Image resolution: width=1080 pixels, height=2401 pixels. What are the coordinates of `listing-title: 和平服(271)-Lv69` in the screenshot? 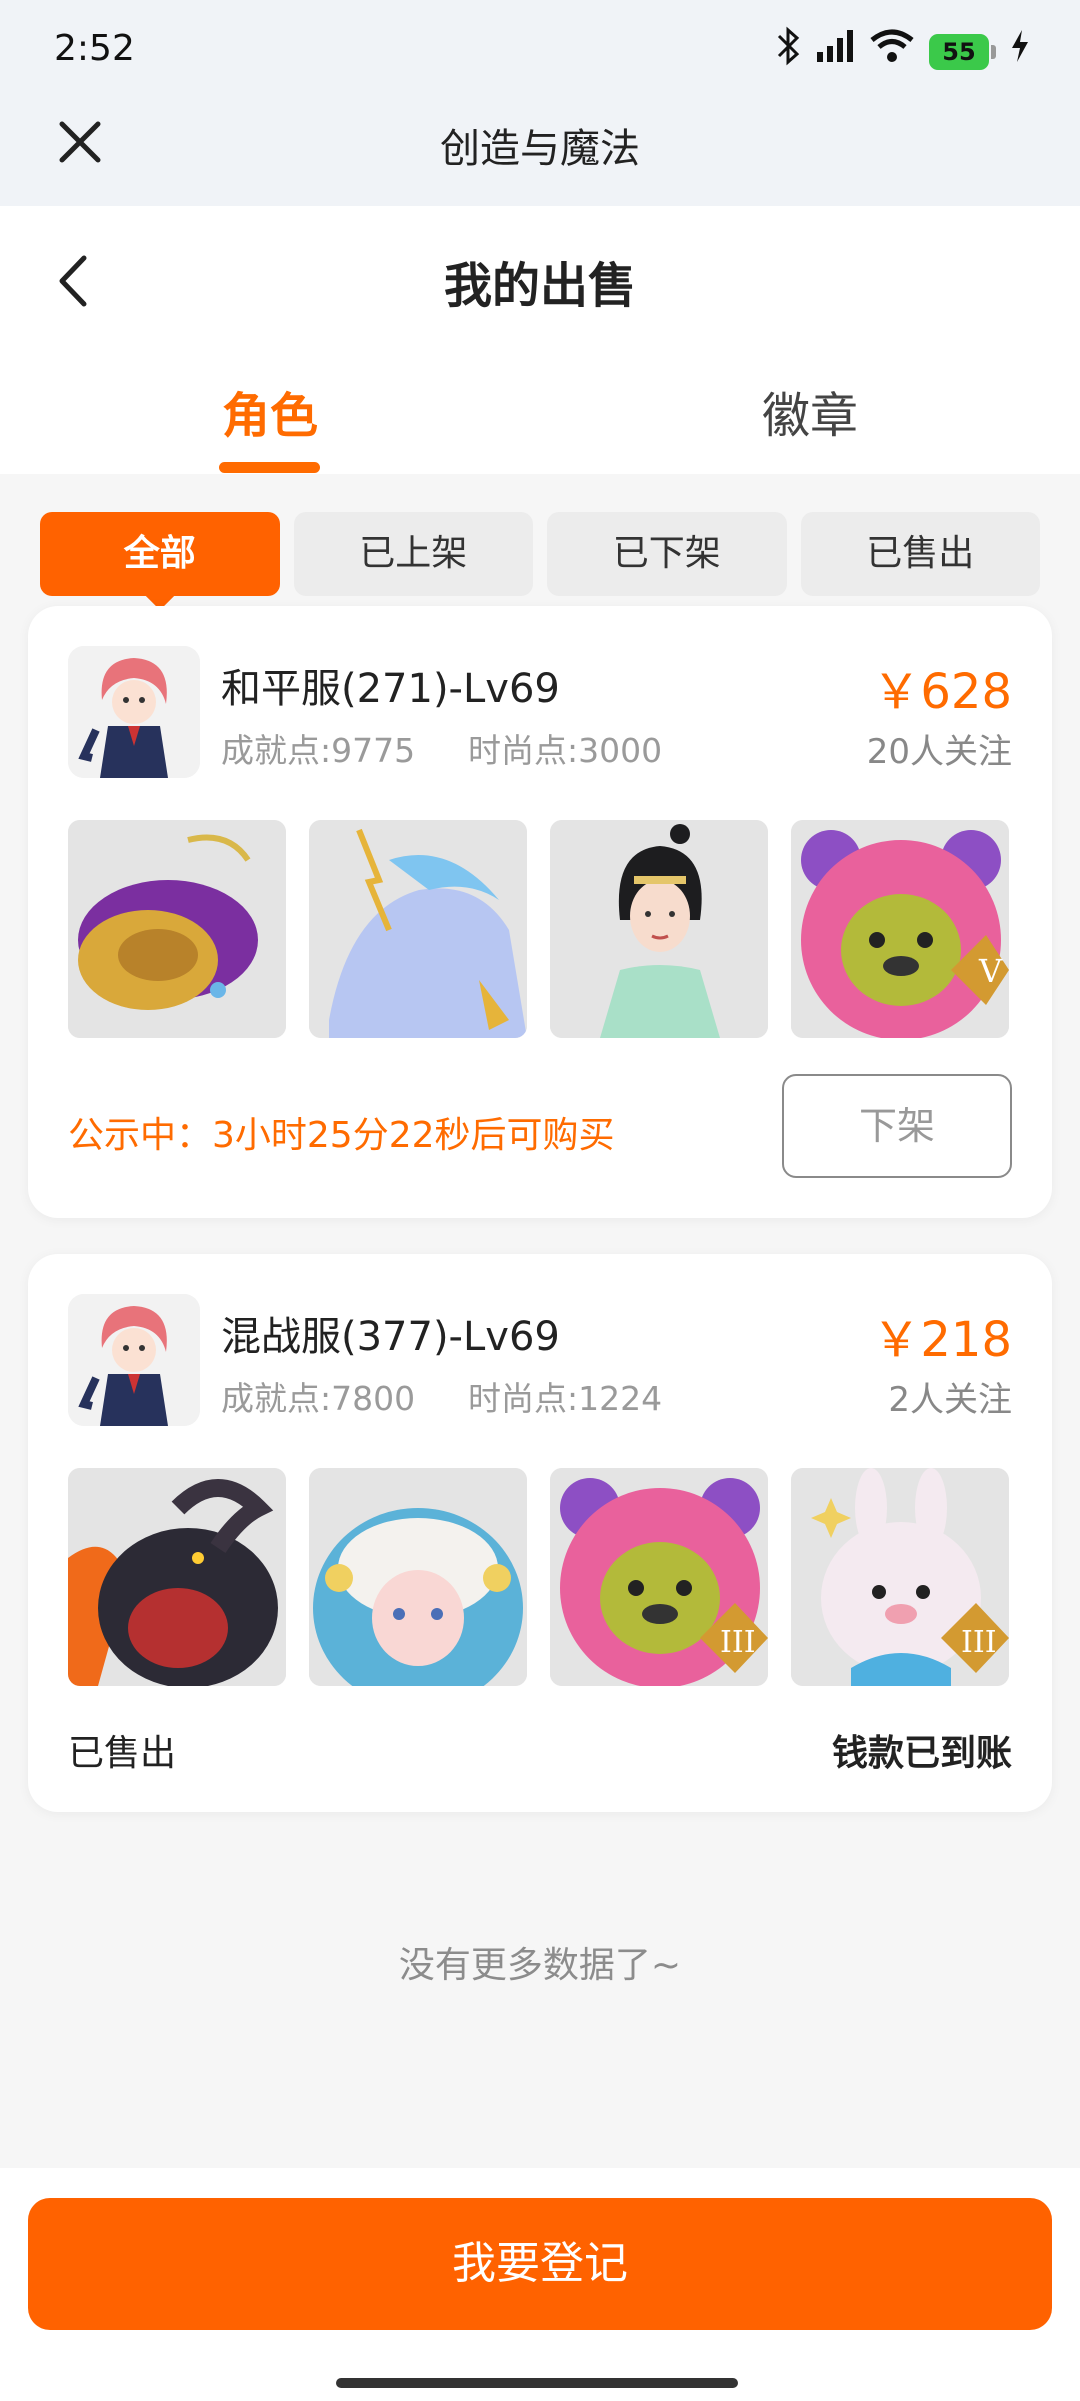 It's located at (390, 689).